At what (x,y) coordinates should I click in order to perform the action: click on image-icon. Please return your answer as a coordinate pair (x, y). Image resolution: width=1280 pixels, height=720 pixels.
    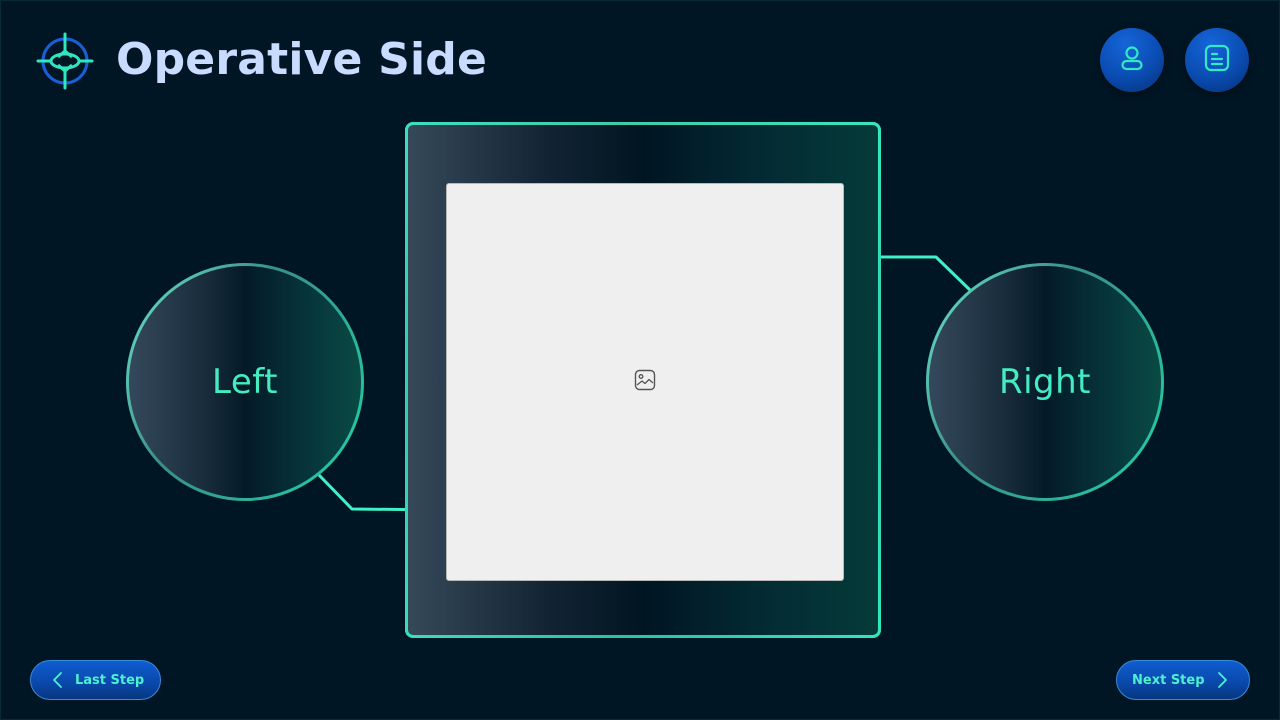
    Looking at the image, I should click on (645, 382).